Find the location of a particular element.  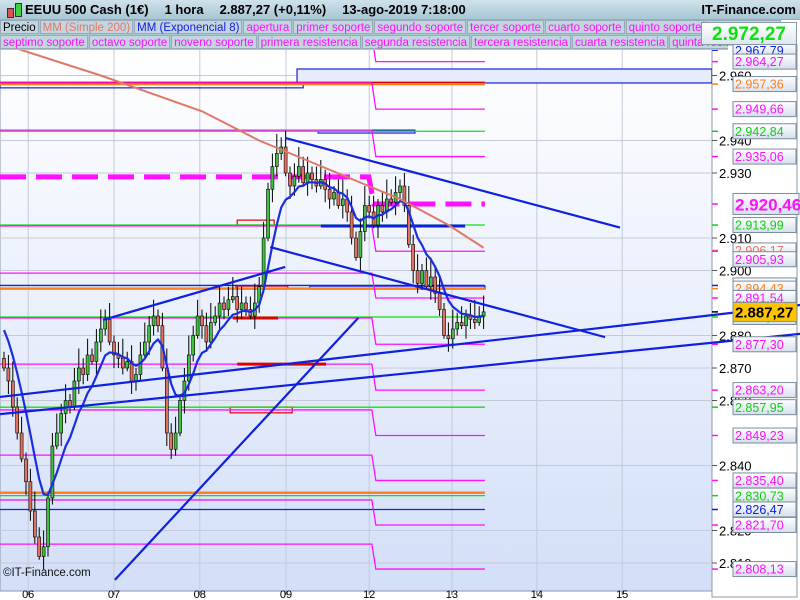

price-label: 2.835,40 is located at coordinates (759, 481).